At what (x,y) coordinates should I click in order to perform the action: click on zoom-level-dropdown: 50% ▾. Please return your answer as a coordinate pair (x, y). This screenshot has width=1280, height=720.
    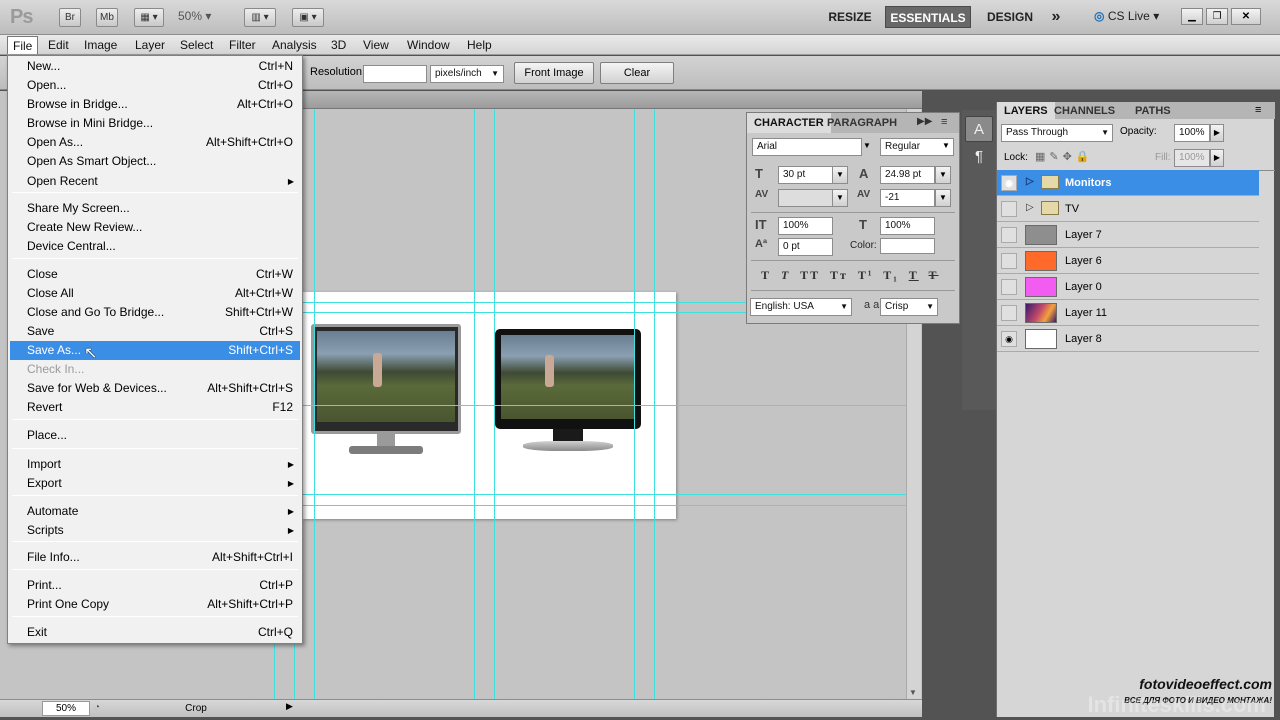
    Looking at the image, I should click on (194, 16).